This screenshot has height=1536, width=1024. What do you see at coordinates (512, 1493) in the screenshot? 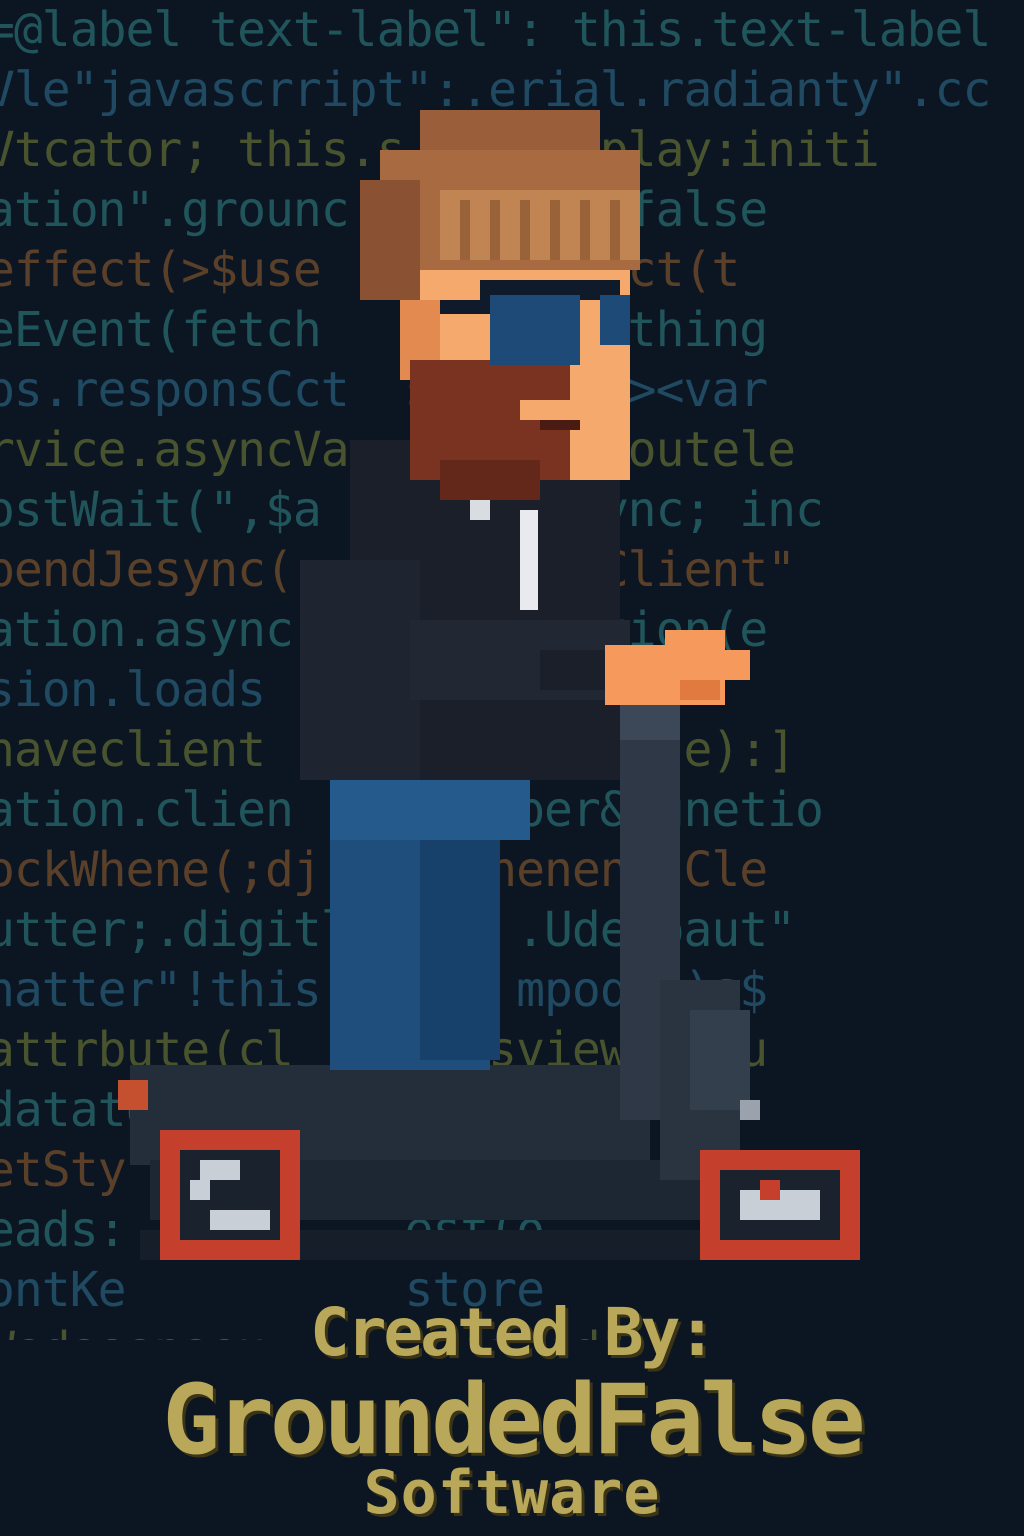
I see `credit-subtitle: Software` at bounding box center [512, 1493].